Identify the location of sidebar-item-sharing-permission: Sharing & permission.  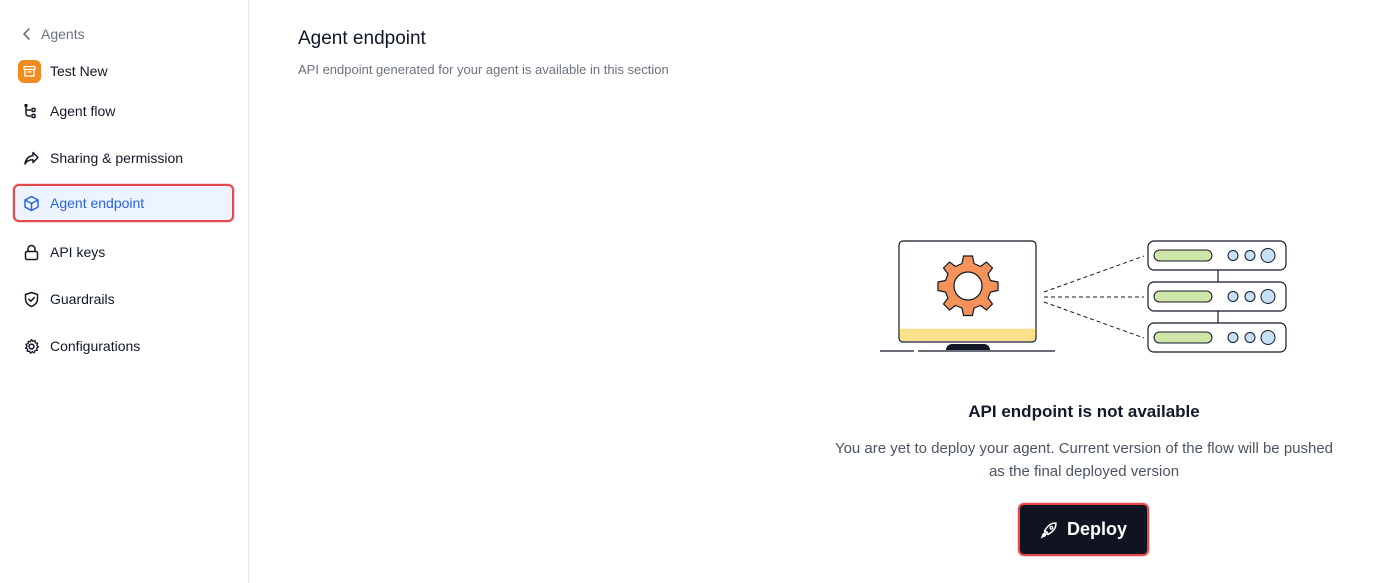
(123, 158).